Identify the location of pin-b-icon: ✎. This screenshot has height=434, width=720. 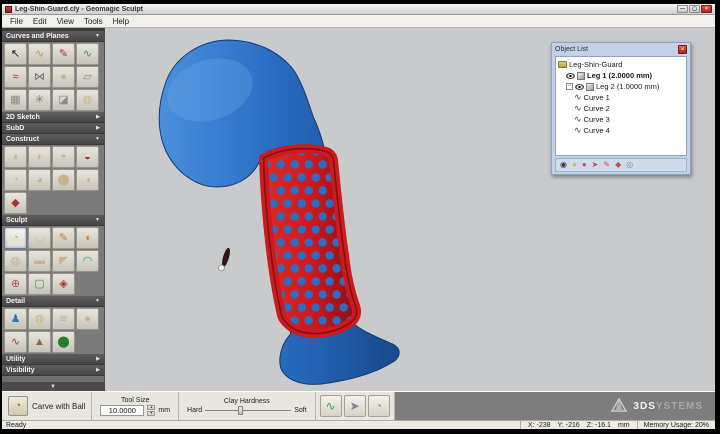
(606, 165).